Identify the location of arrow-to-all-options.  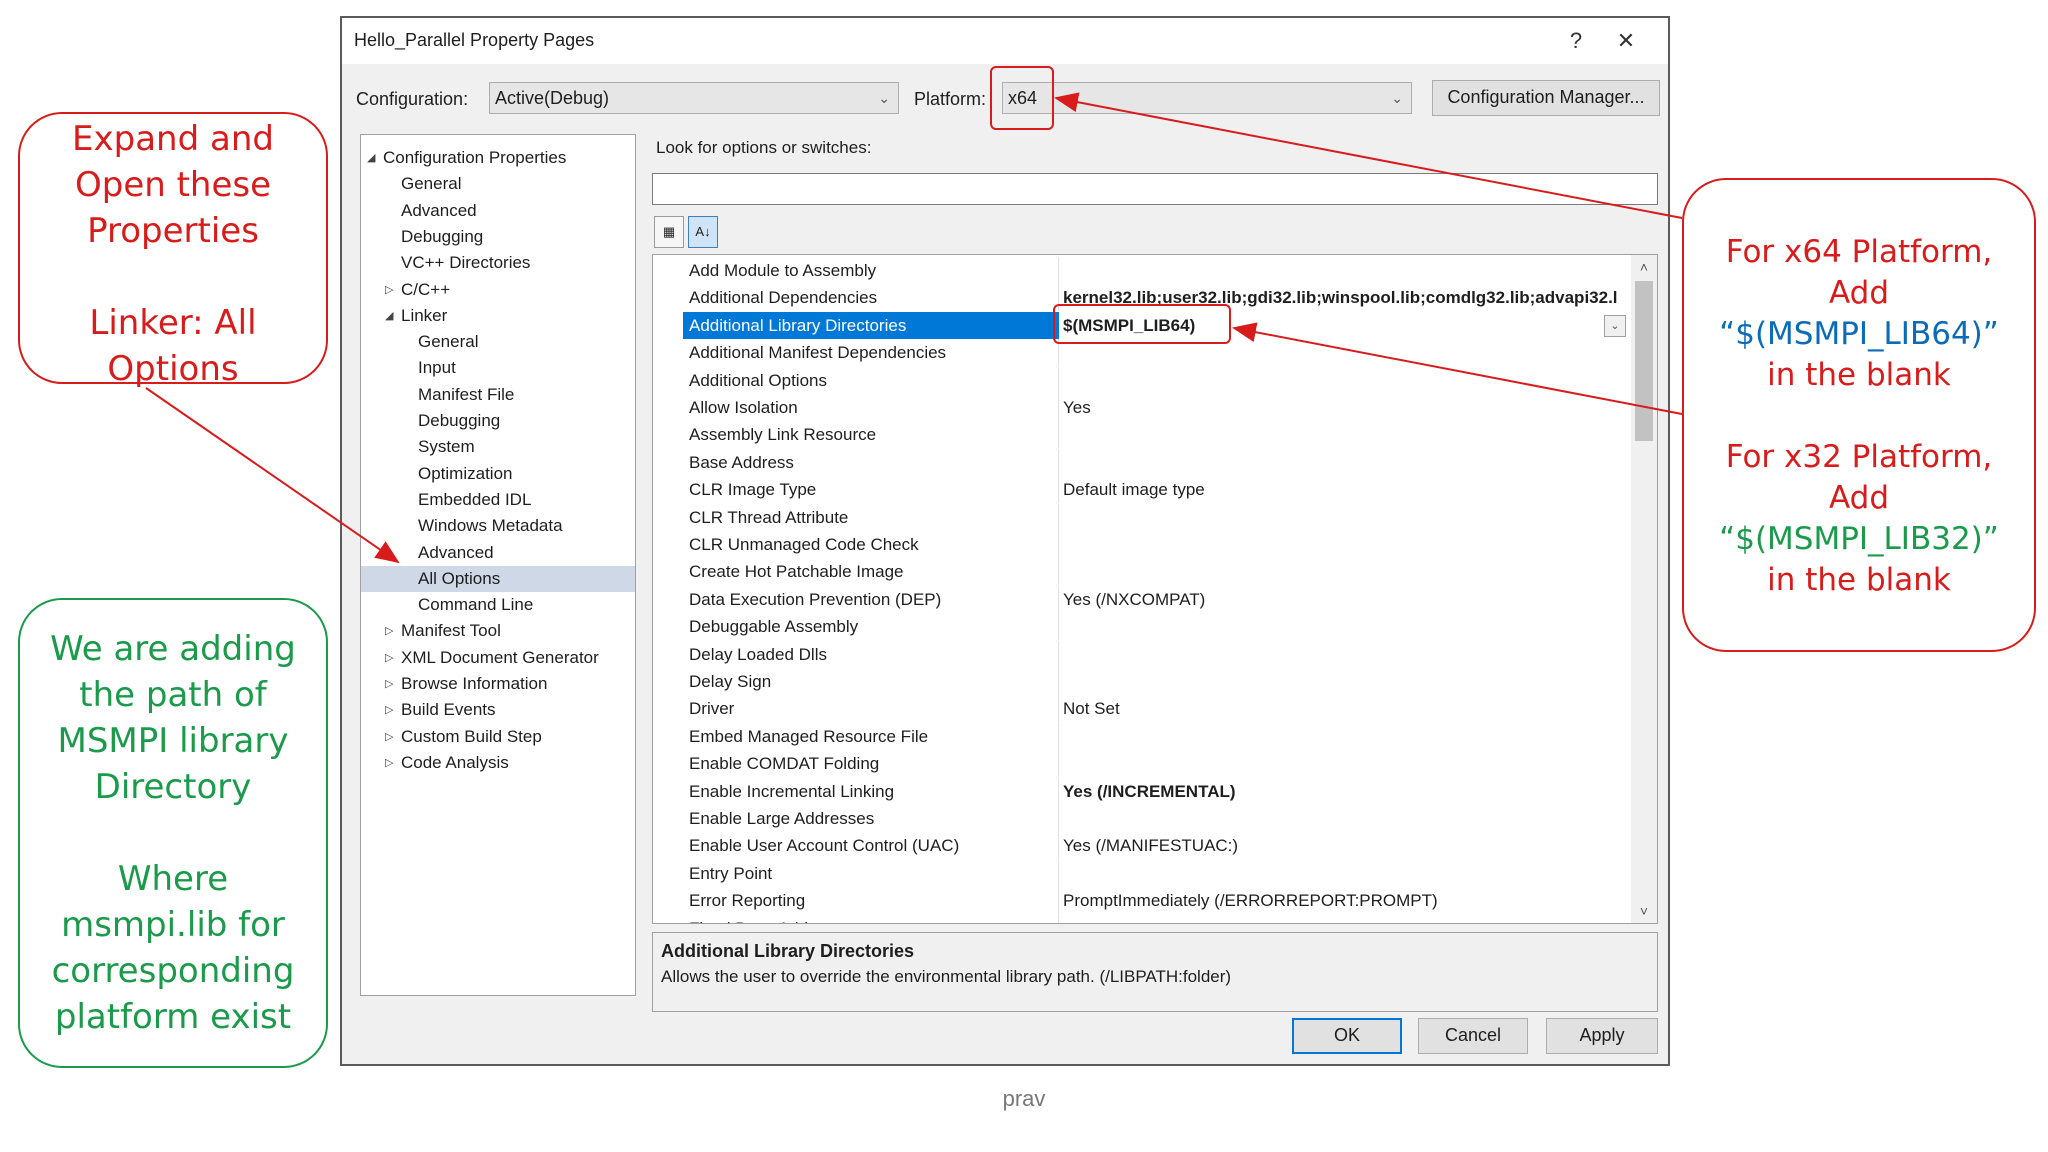
(272, 475).